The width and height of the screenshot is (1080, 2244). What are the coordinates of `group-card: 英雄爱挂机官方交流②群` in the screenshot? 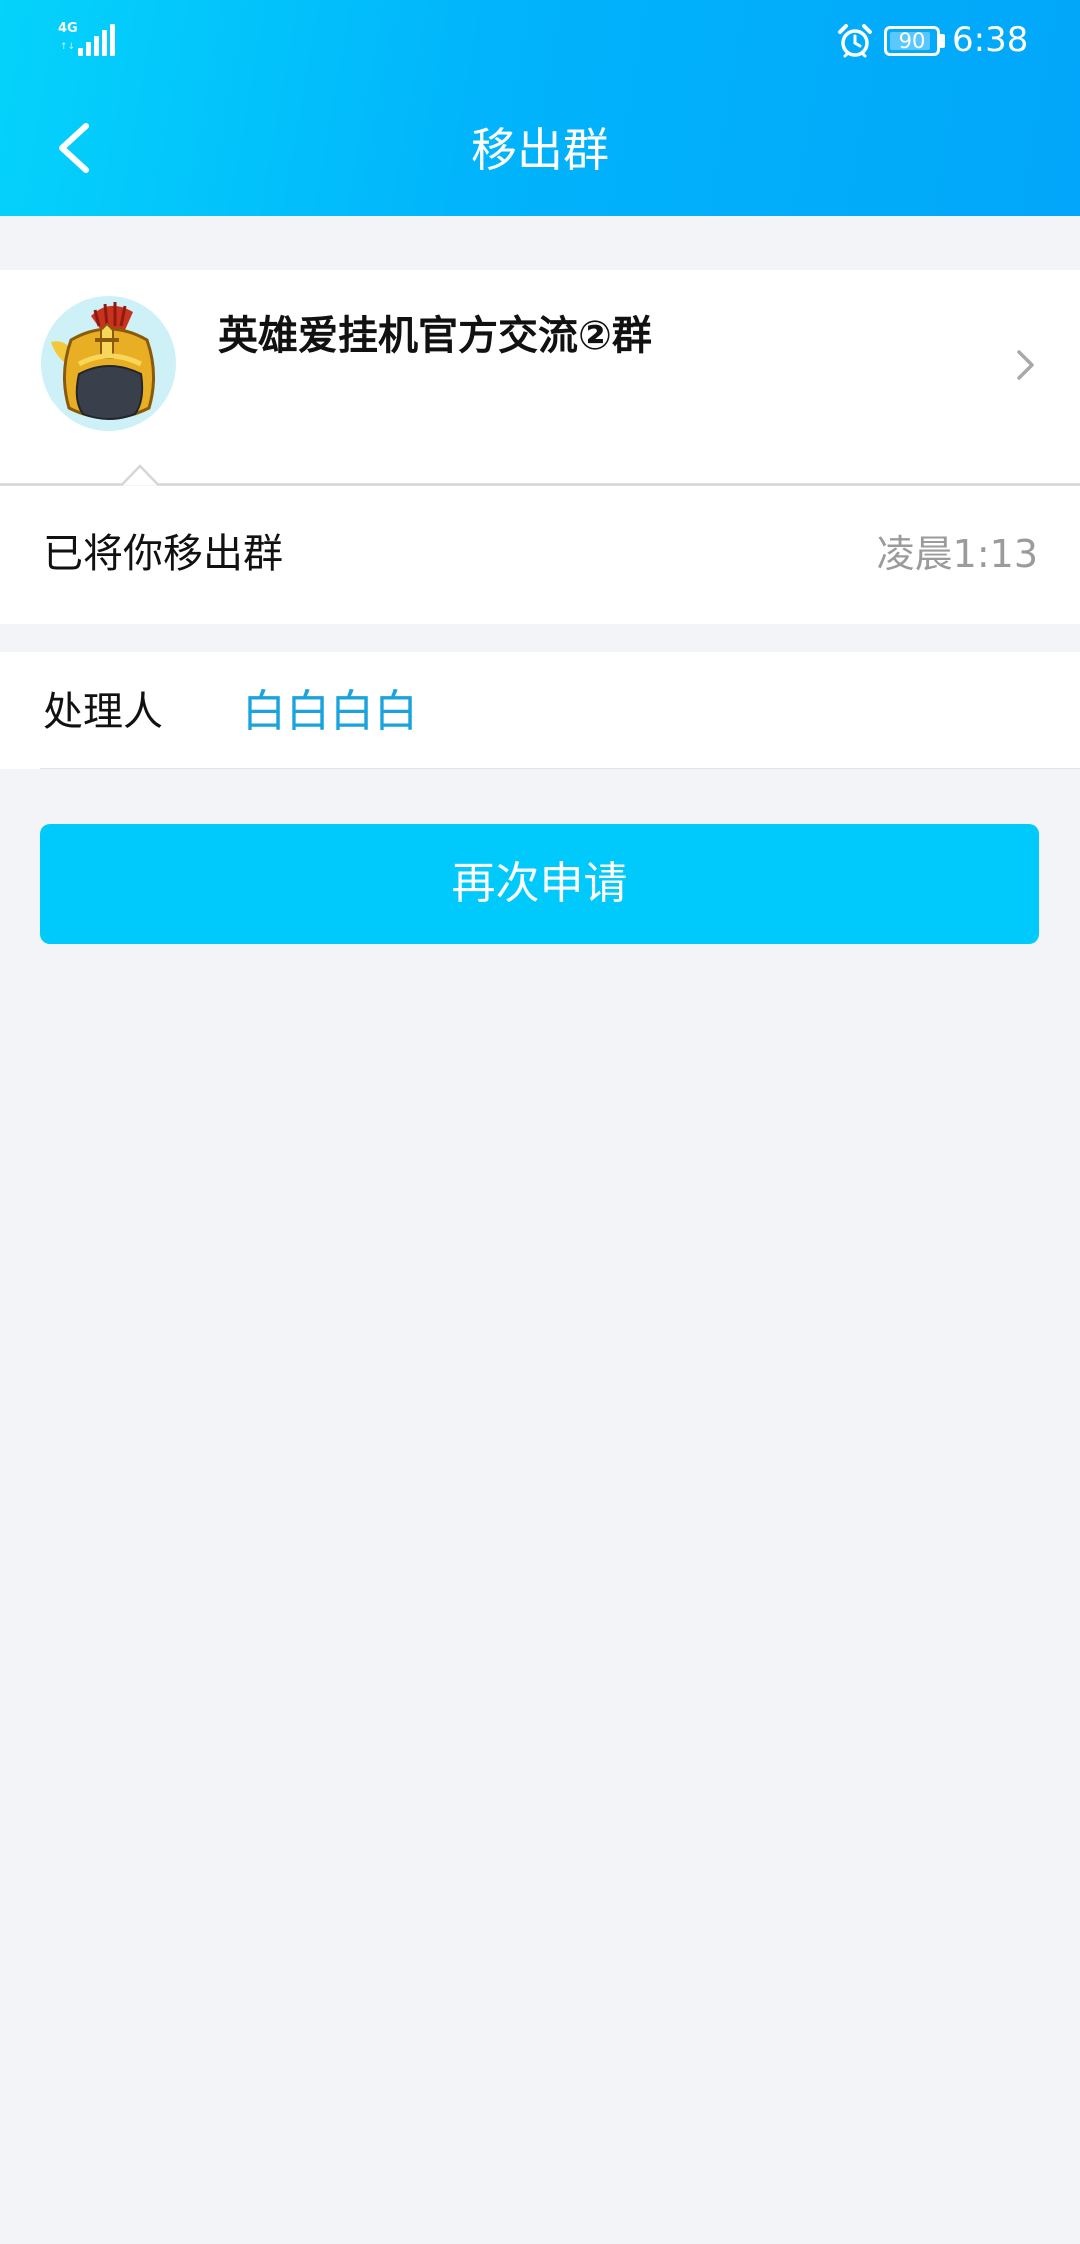 It's located at (540, 377).